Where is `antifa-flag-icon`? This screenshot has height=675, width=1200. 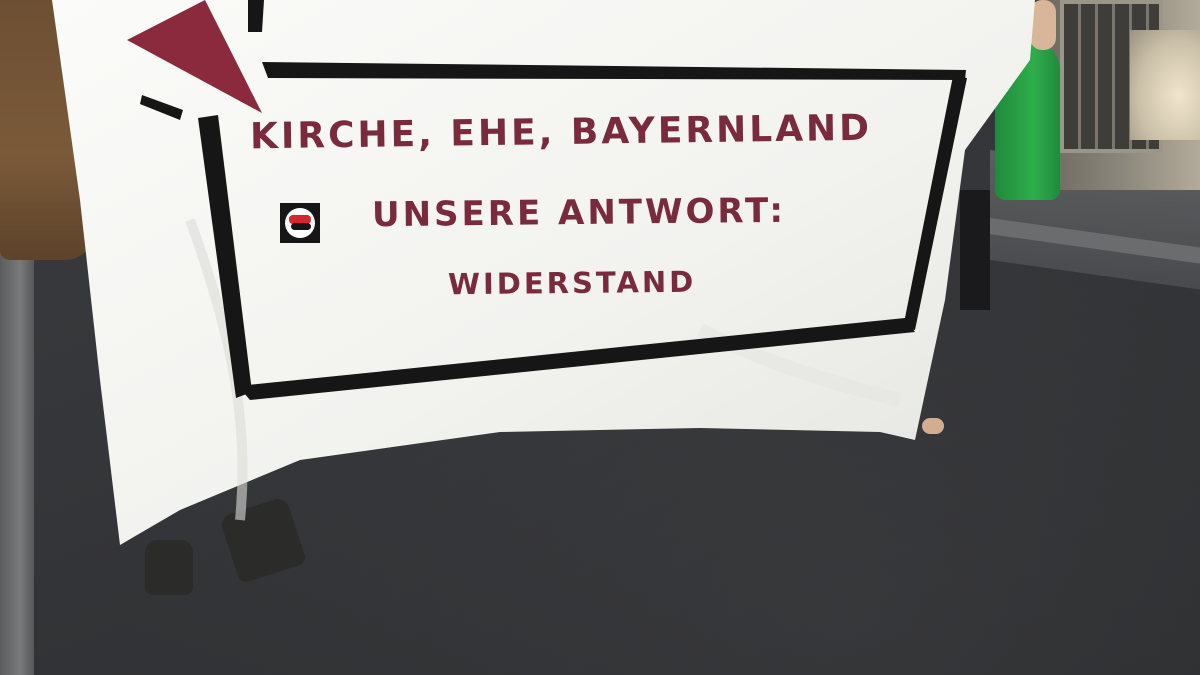
antifa-flag-icon is located at coordinates (300, 223).